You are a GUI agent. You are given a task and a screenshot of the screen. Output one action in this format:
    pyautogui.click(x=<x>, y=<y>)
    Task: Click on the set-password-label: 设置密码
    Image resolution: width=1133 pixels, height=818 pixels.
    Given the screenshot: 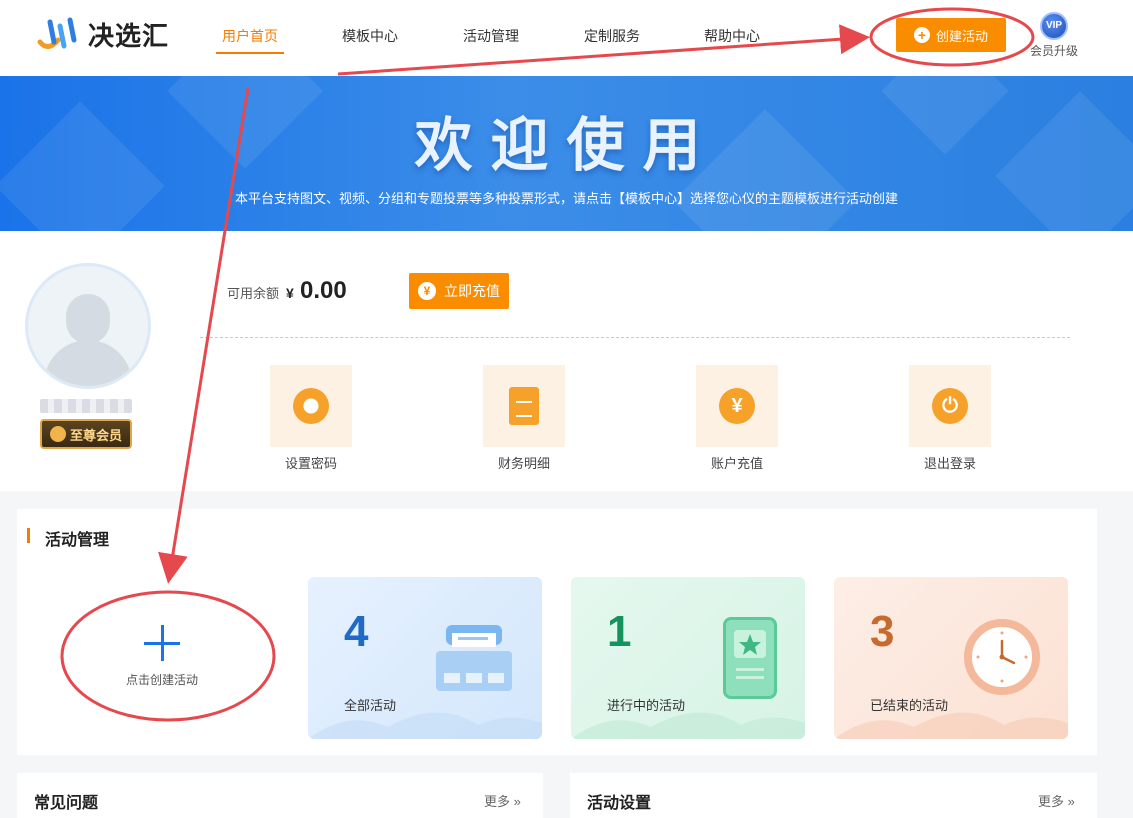 What is the action you would take?
    pyautogui.click(x=310, y=463)
    